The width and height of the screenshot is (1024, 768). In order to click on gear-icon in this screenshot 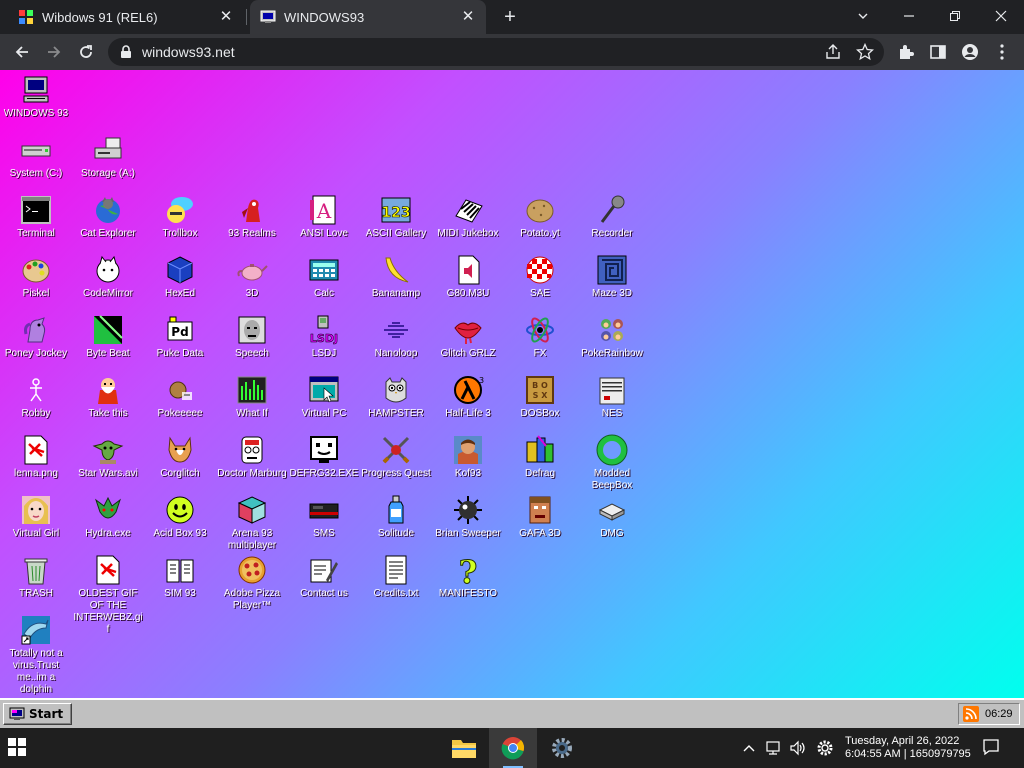, I will do `click(825, 748)`.